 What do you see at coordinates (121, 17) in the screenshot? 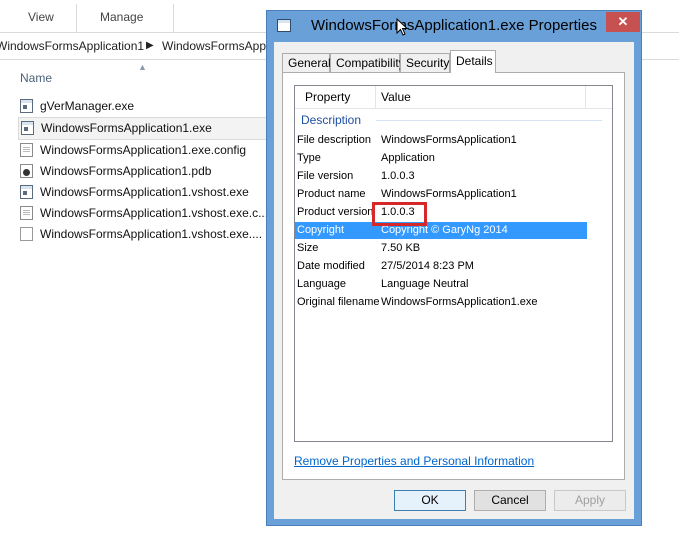
I see `ribbon-tab-manage: Manage` at bounding box center [121, 17].